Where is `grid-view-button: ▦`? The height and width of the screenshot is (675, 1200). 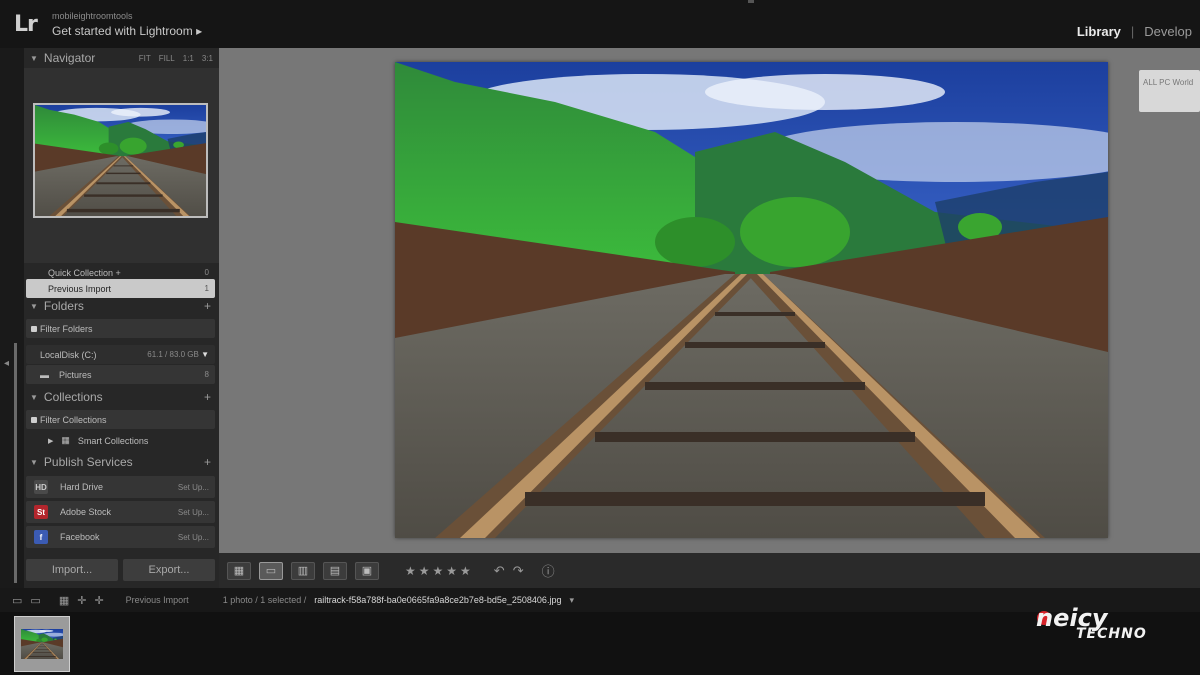
grid-view-button: ▦ is located at coordinates (239, 570).